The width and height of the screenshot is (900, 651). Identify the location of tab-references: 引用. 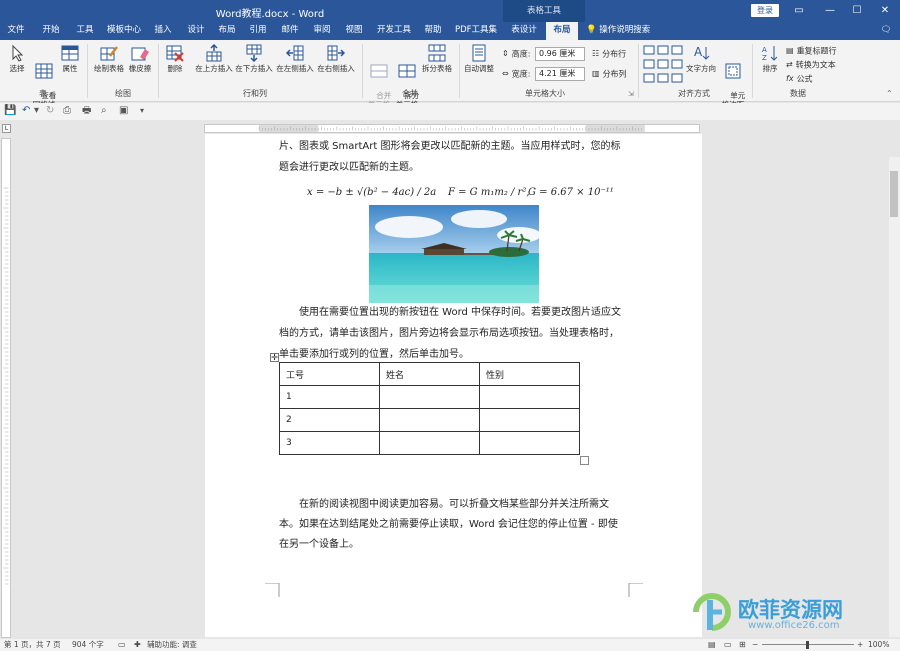
(258, 31).